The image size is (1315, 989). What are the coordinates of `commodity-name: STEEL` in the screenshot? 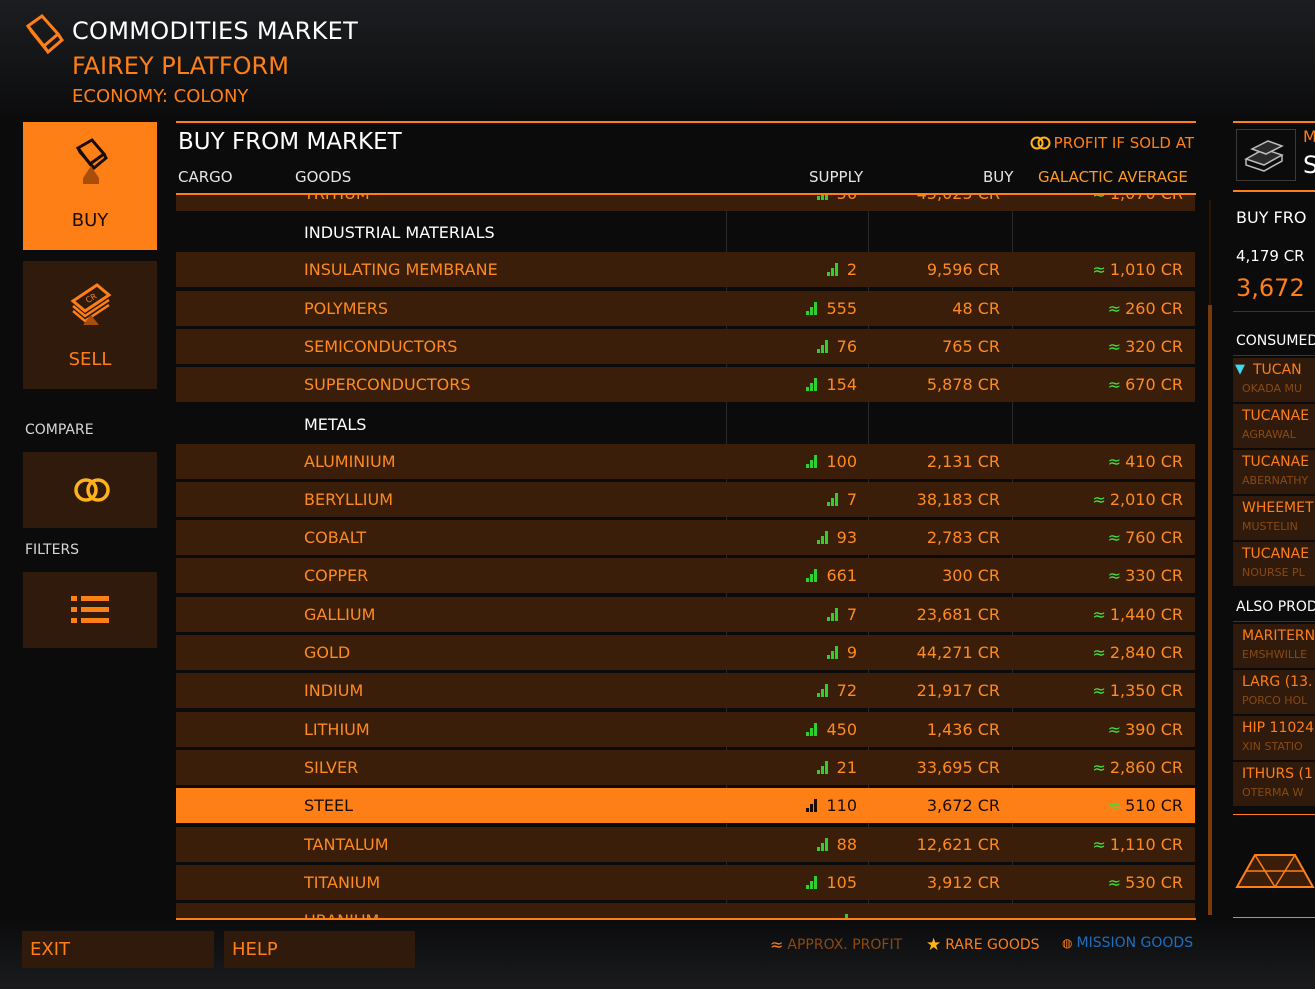 It's located at (329, 806).